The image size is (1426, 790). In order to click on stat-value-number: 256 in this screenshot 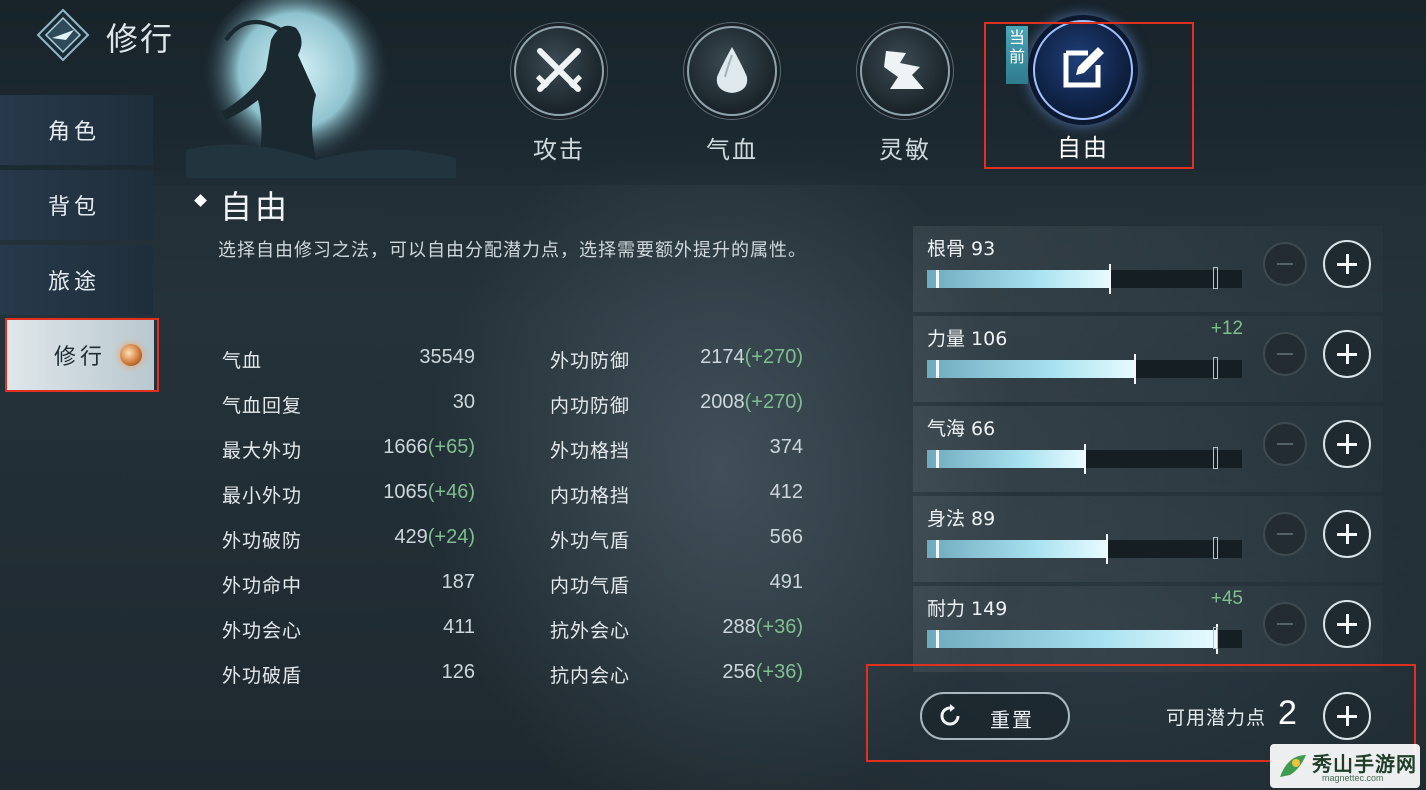, I will do `click(739, 672)`.